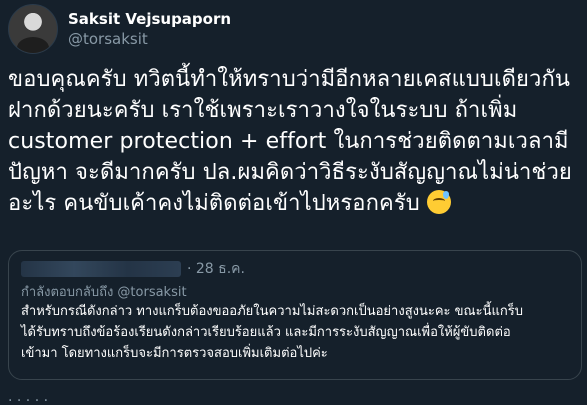 The image size is (587, 405). I want to click on replying-to-label: กำลังตอบกลับถึง @torsaksit, so click(104, 292).